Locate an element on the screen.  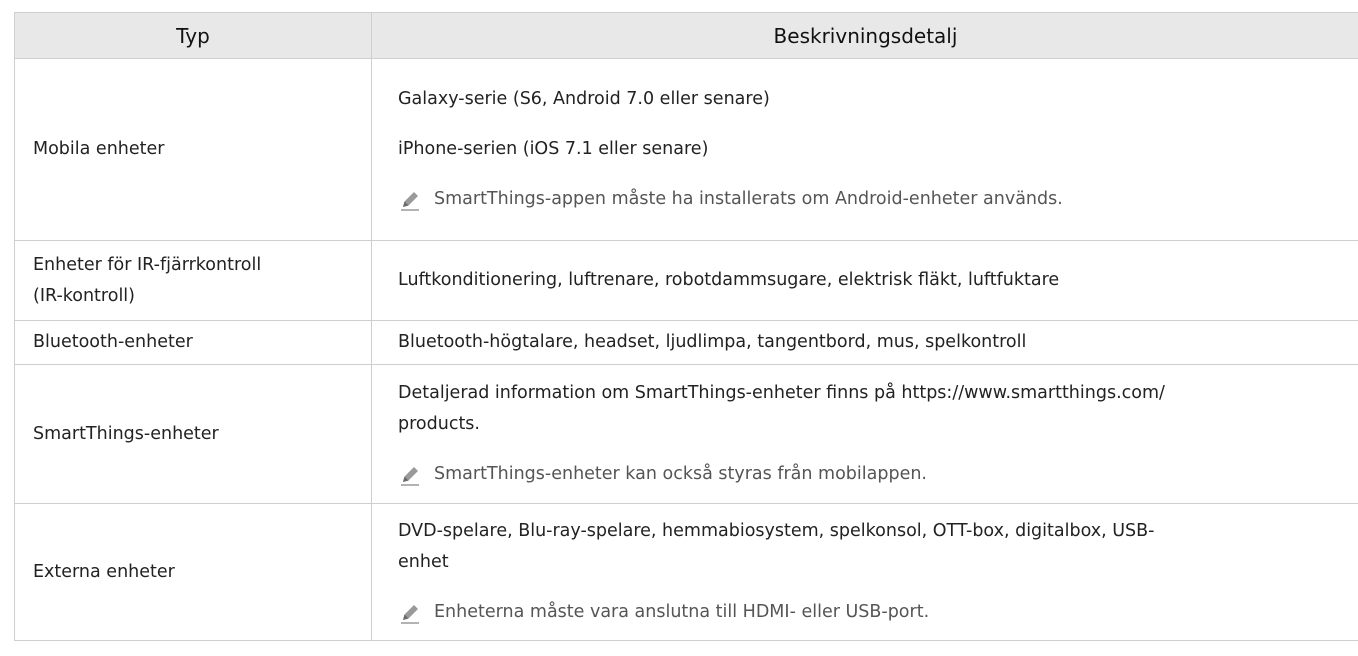
header-type: Typ is located at coordinates (193, 35).